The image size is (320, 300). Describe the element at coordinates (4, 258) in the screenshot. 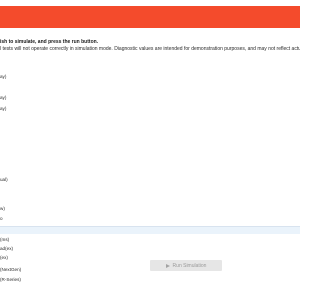

I see `option-item: (ex)` at that location.